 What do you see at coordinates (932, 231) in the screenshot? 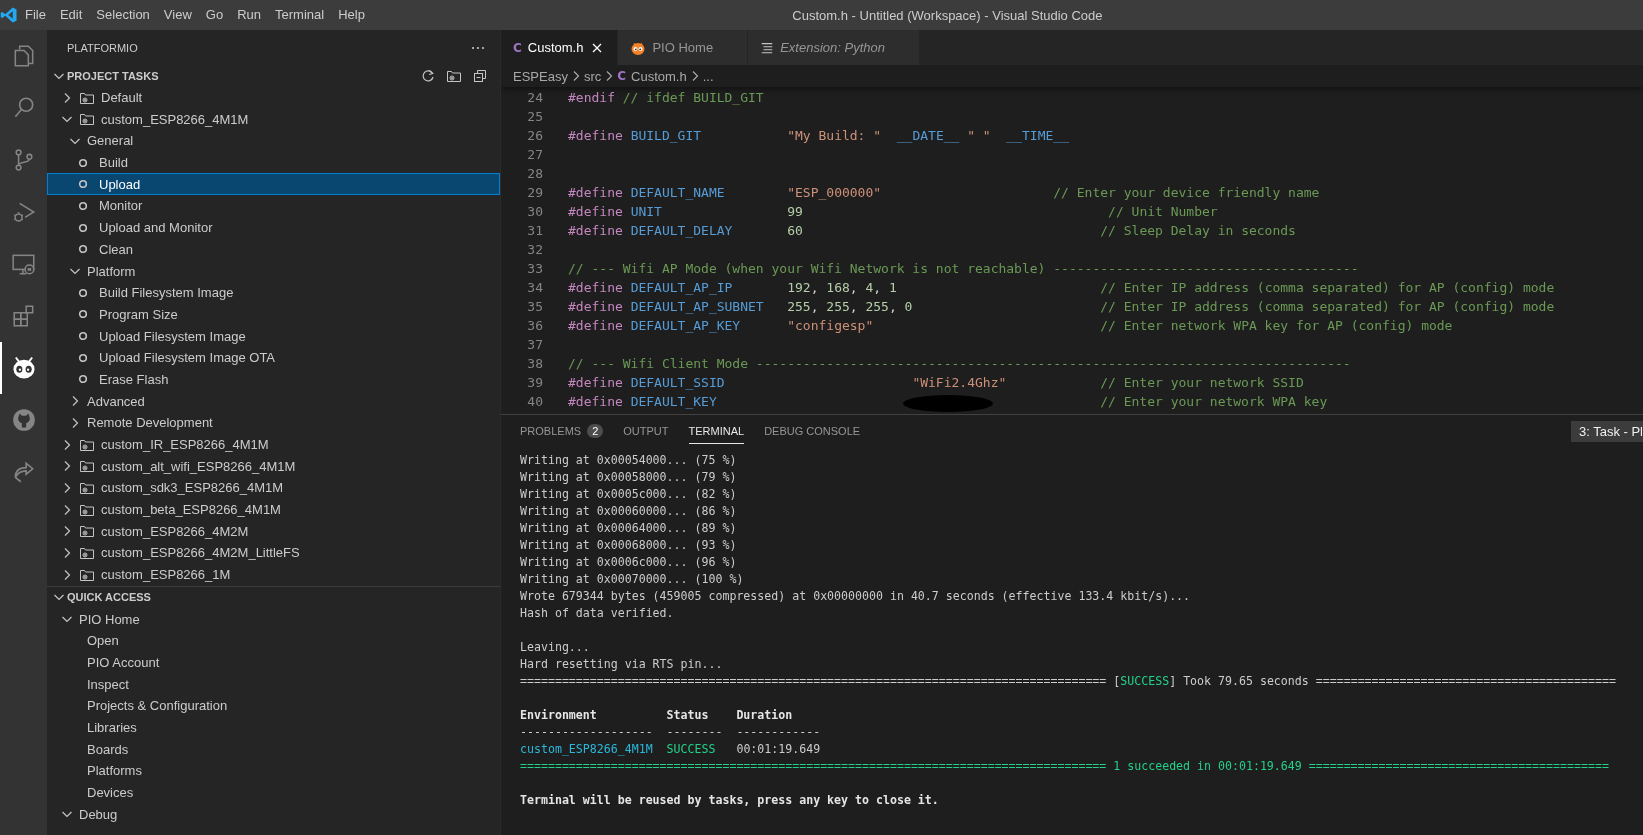
I see `code-line: #define DEFAULT_DELAY 60 // Sleep Delay in seconds` at bounding box center [932, 231].